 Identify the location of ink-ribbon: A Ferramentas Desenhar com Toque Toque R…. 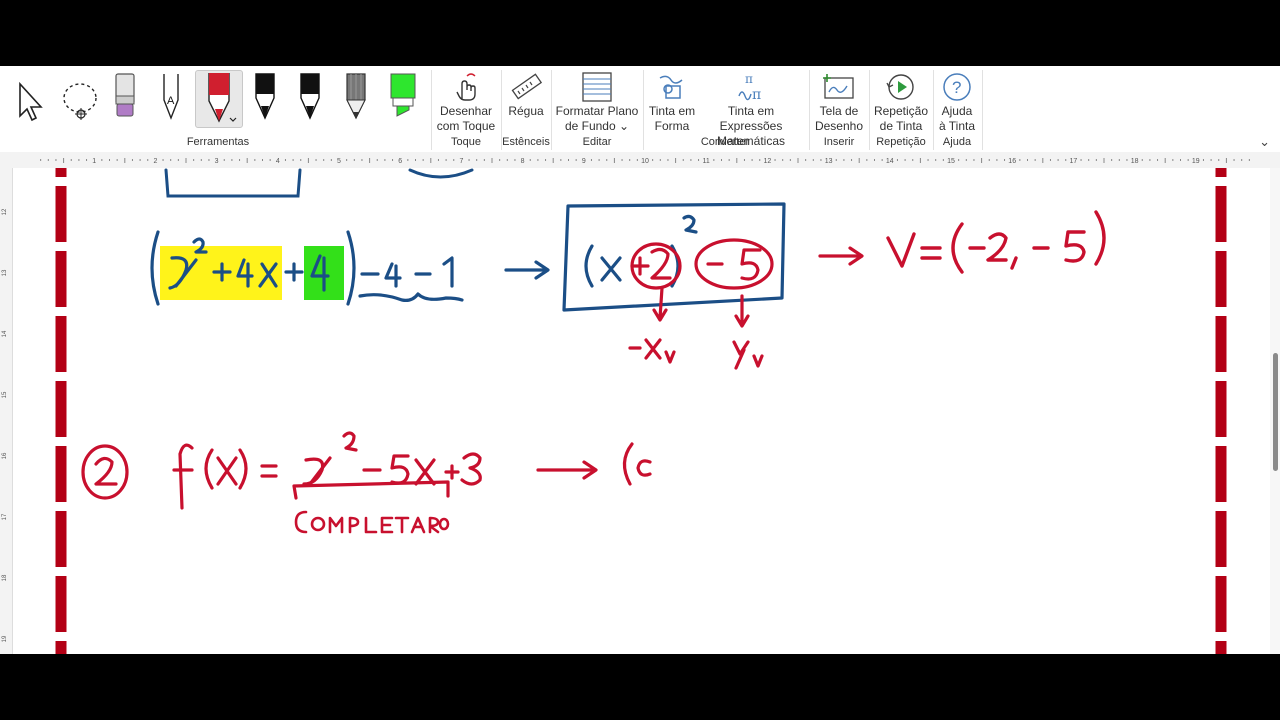
(640, 109).